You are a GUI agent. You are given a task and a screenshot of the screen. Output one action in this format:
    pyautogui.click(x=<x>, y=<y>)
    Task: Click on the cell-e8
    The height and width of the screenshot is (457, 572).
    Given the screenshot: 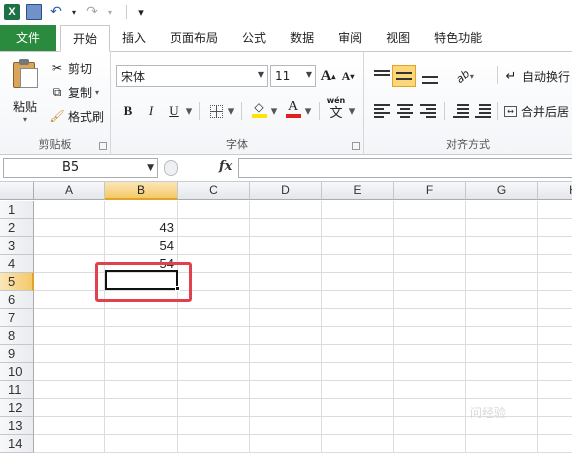 What is the action you would take?
    pyautogui.click(x=358, y=336)
    